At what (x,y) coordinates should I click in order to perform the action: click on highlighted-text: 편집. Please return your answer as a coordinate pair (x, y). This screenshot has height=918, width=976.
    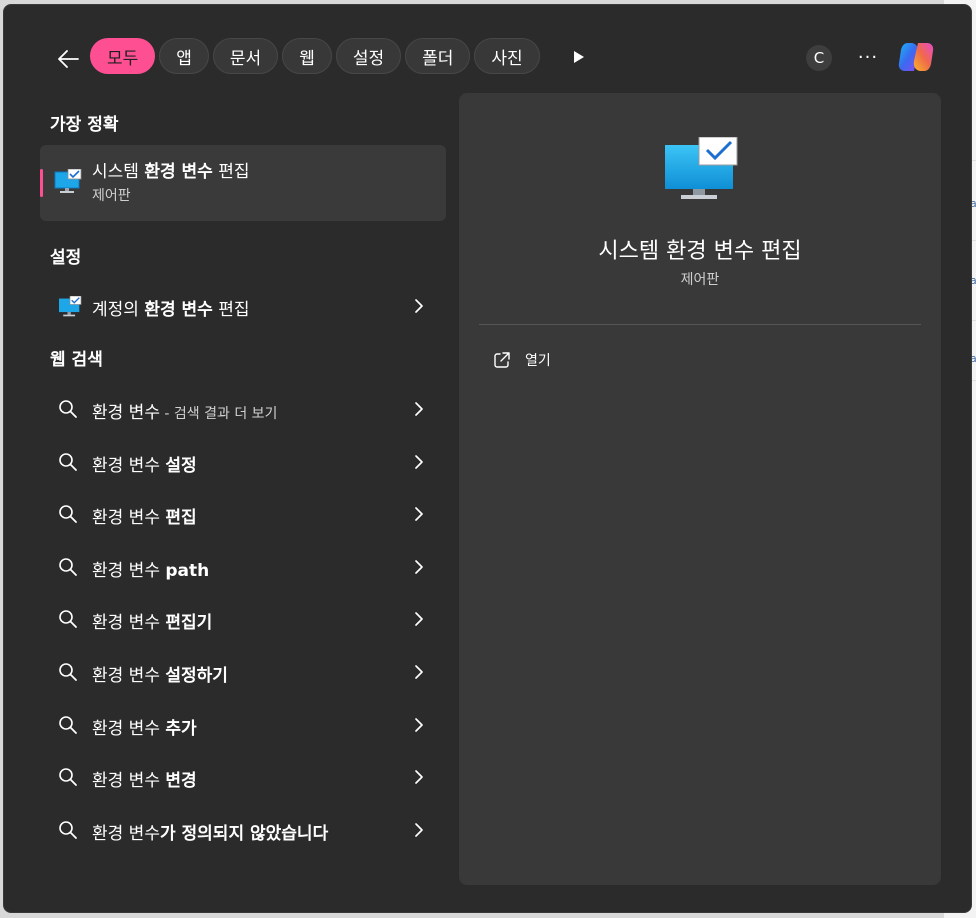
    Looking at the image, I should click on (181, 518).